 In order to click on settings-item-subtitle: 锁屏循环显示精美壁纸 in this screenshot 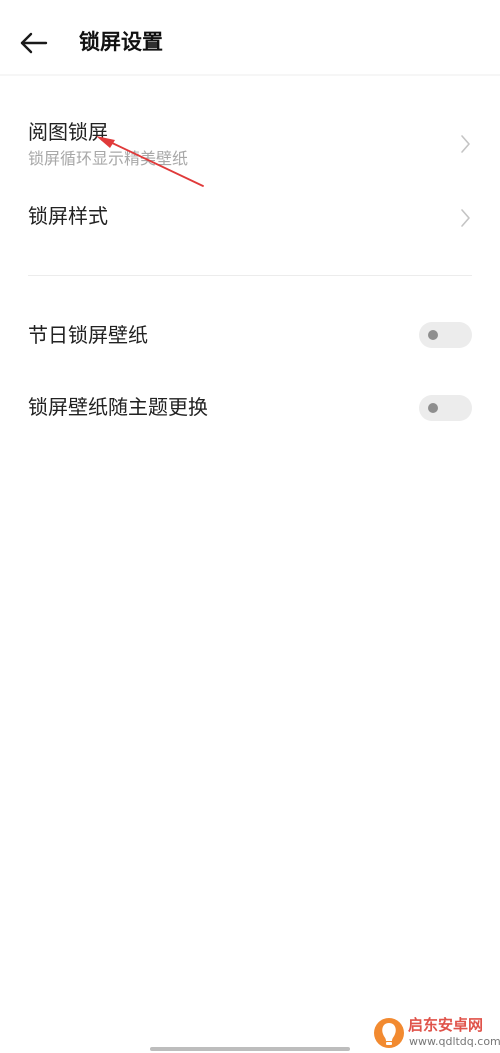, I will do `click(108, 158)`.